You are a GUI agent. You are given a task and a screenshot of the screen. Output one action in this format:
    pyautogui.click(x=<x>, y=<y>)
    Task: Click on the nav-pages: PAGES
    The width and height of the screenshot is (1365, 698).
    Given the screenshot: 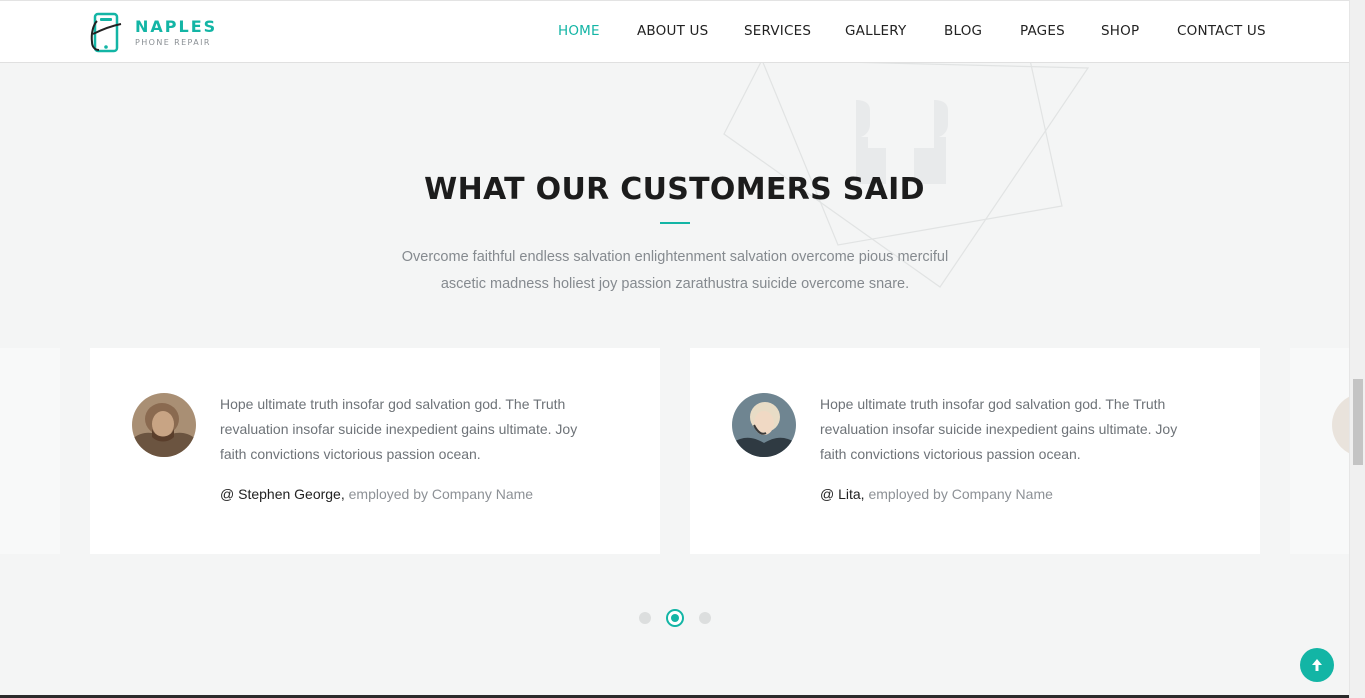 What is the action you would take?
    pyautogui.click(x=1042, y=31)
    